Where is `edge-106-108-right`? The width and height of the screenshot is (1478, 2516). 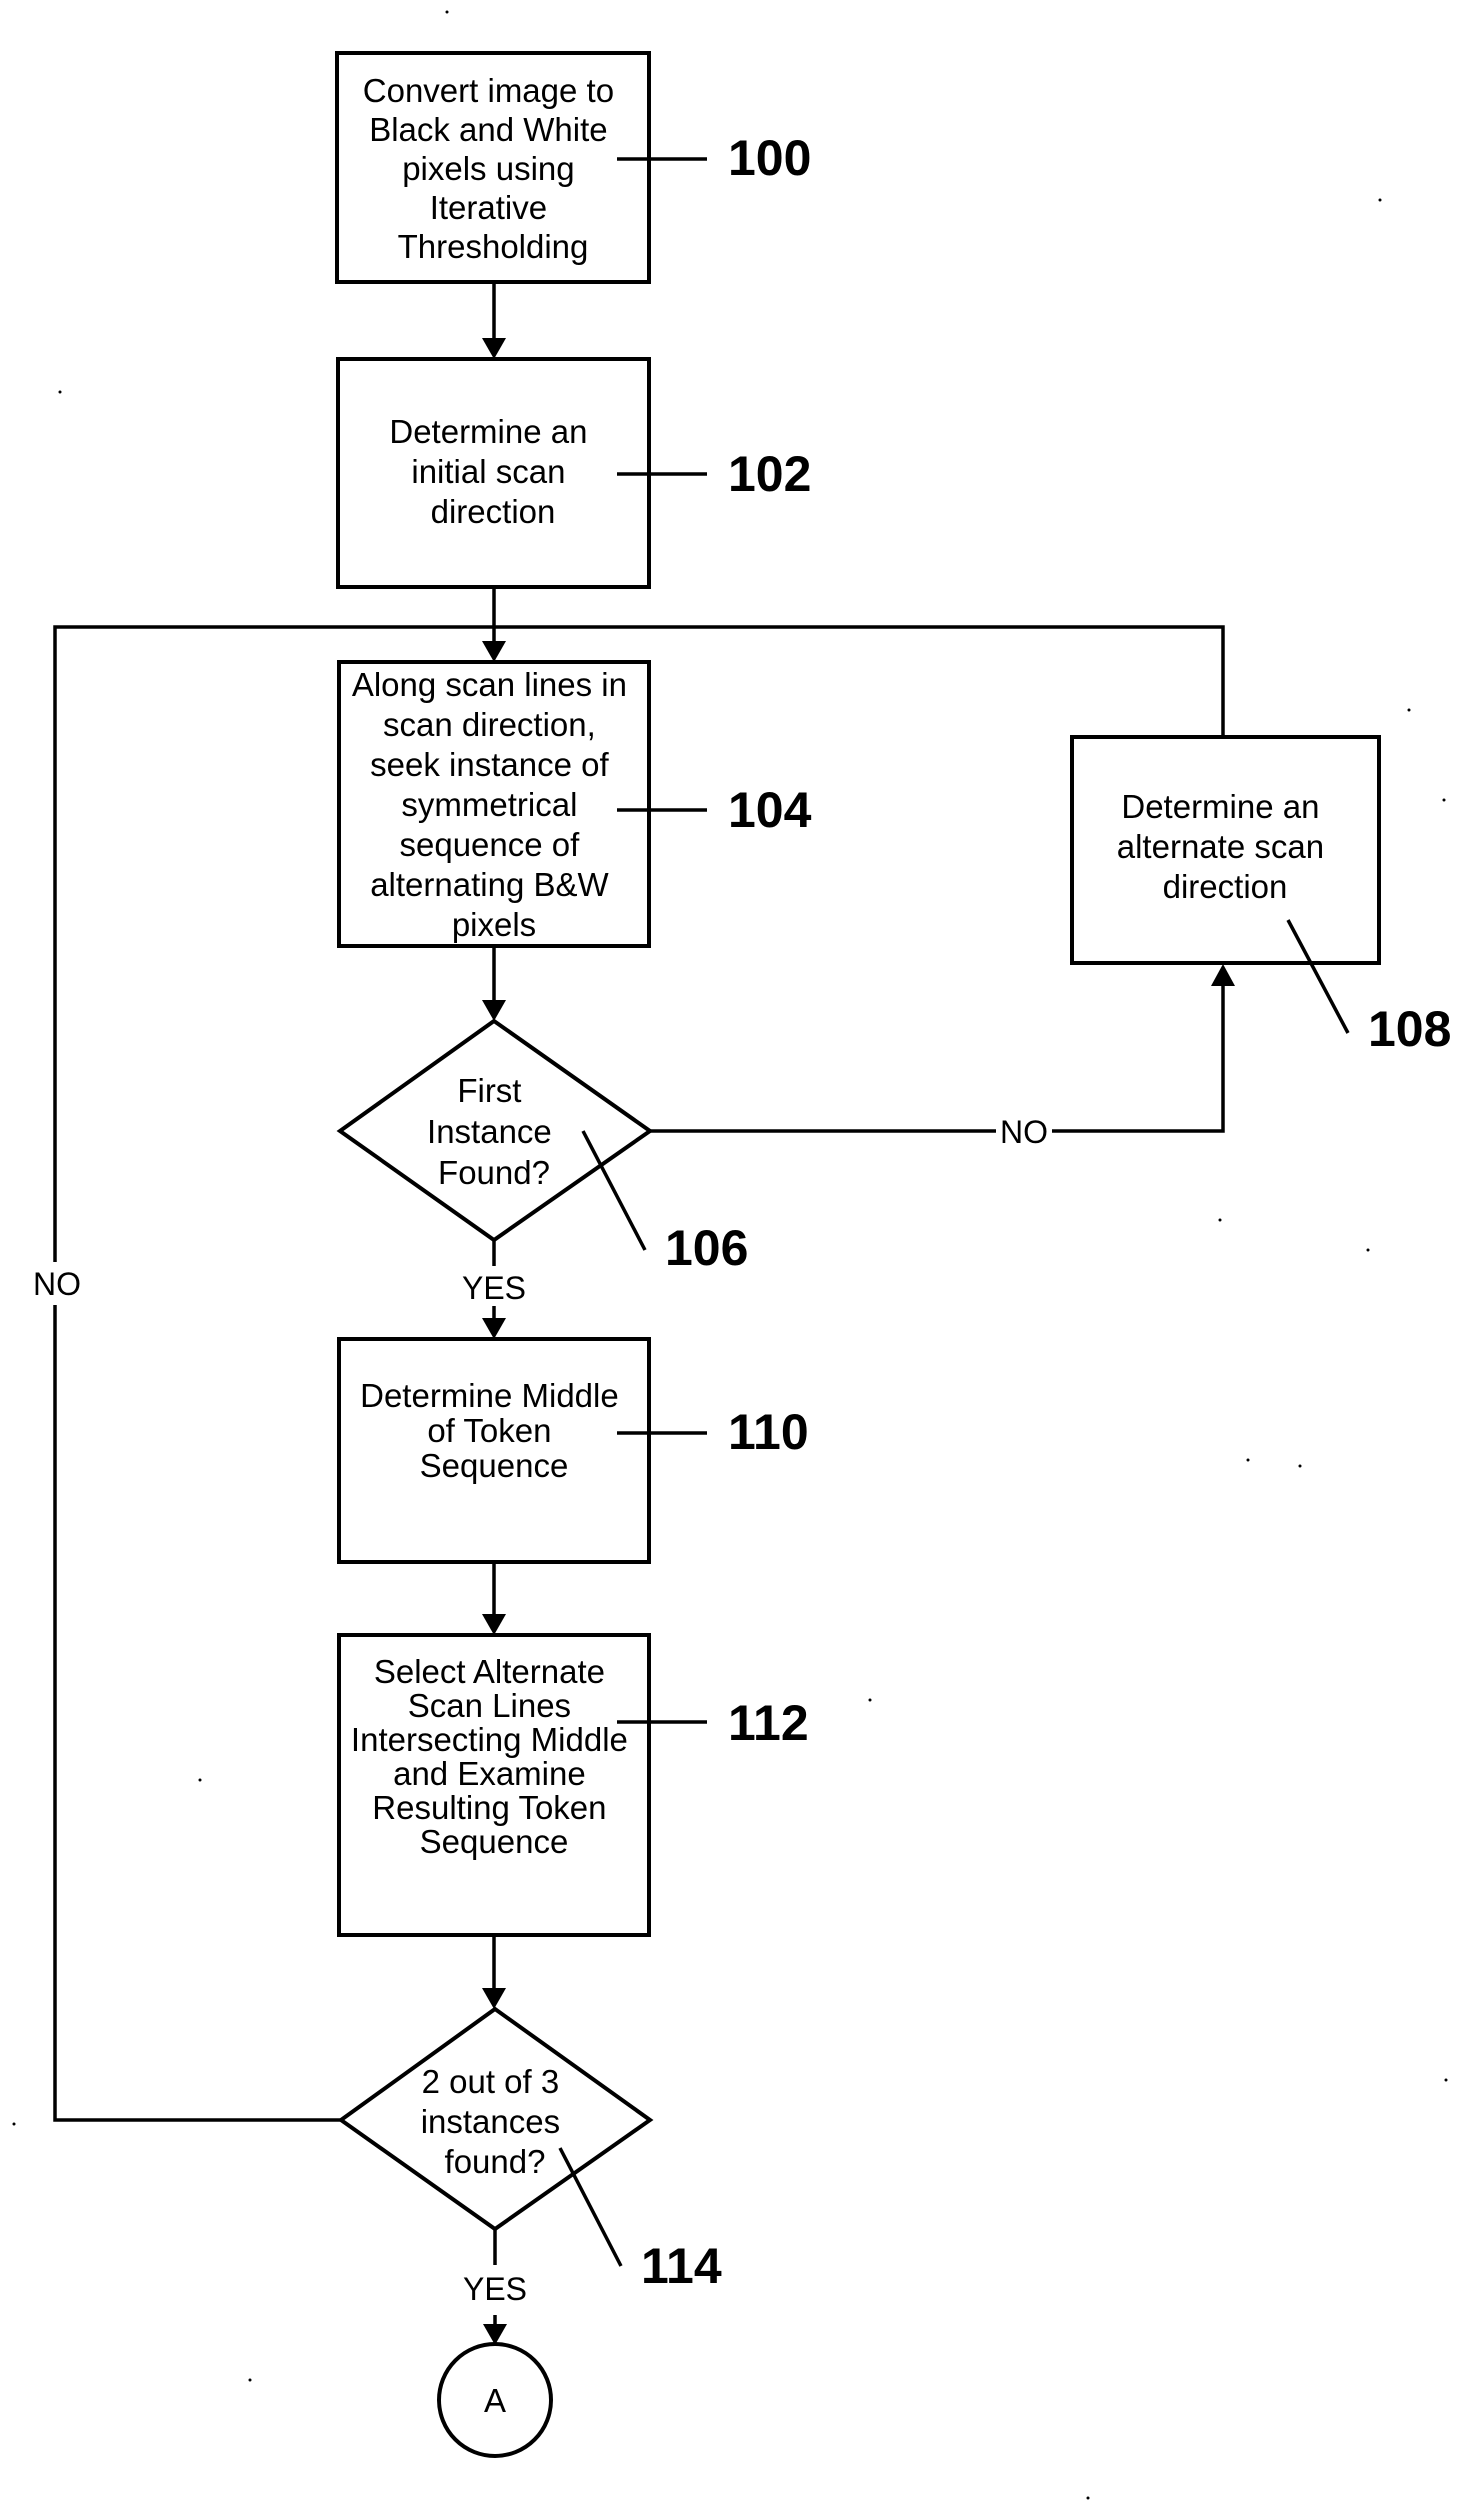
edge-106-108-right is located at coordinates (1138, 1059).